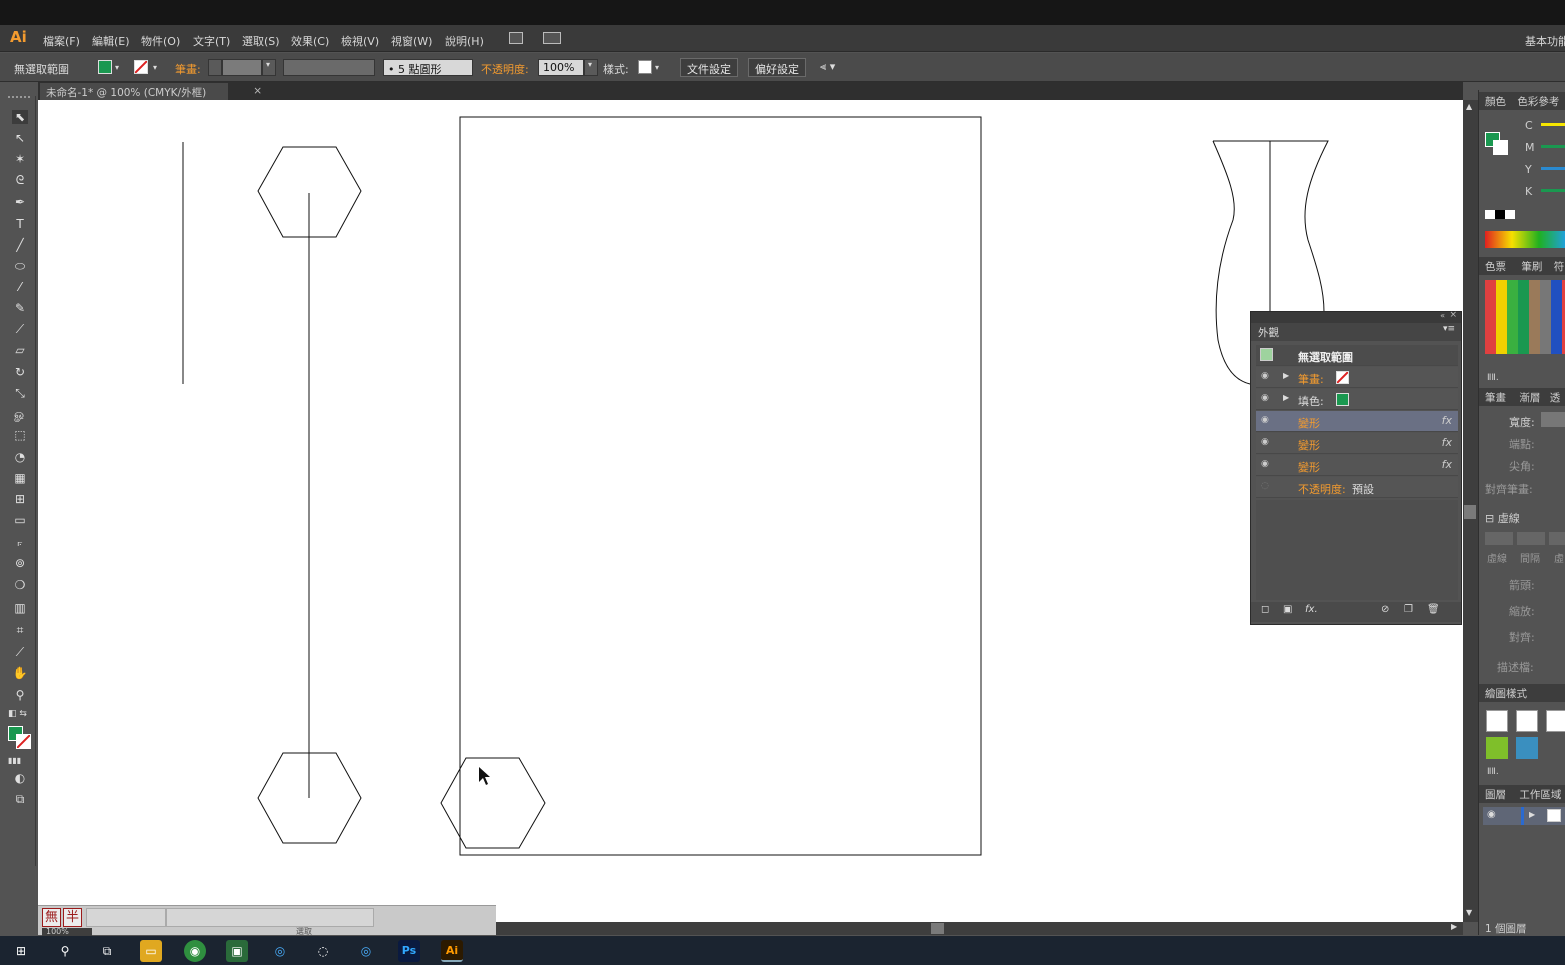 The height and width of the screenshot is (965, 1565). What do you see at coordinates (61, 41) in the screenshot?
I see `menu-file: 檔案(F)` at bounding box center [61, 41].